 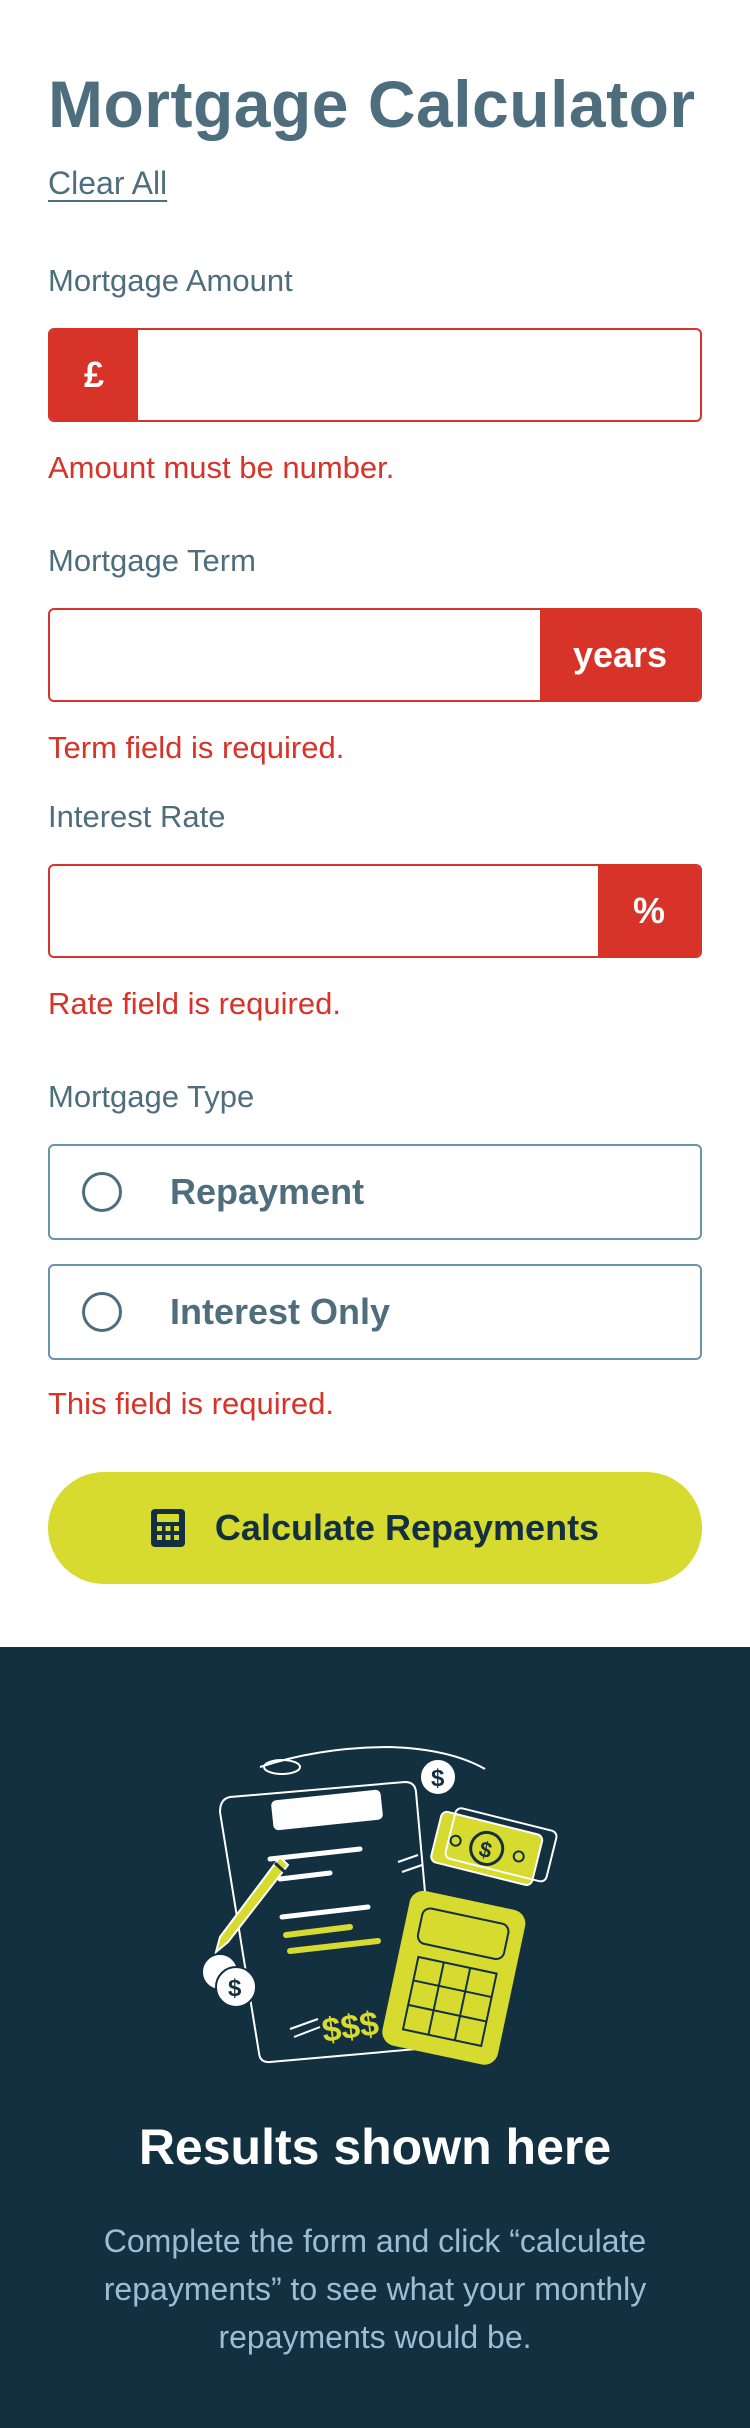 I want to click on mortgage-amount-field: £, so click(x=375, y=375).